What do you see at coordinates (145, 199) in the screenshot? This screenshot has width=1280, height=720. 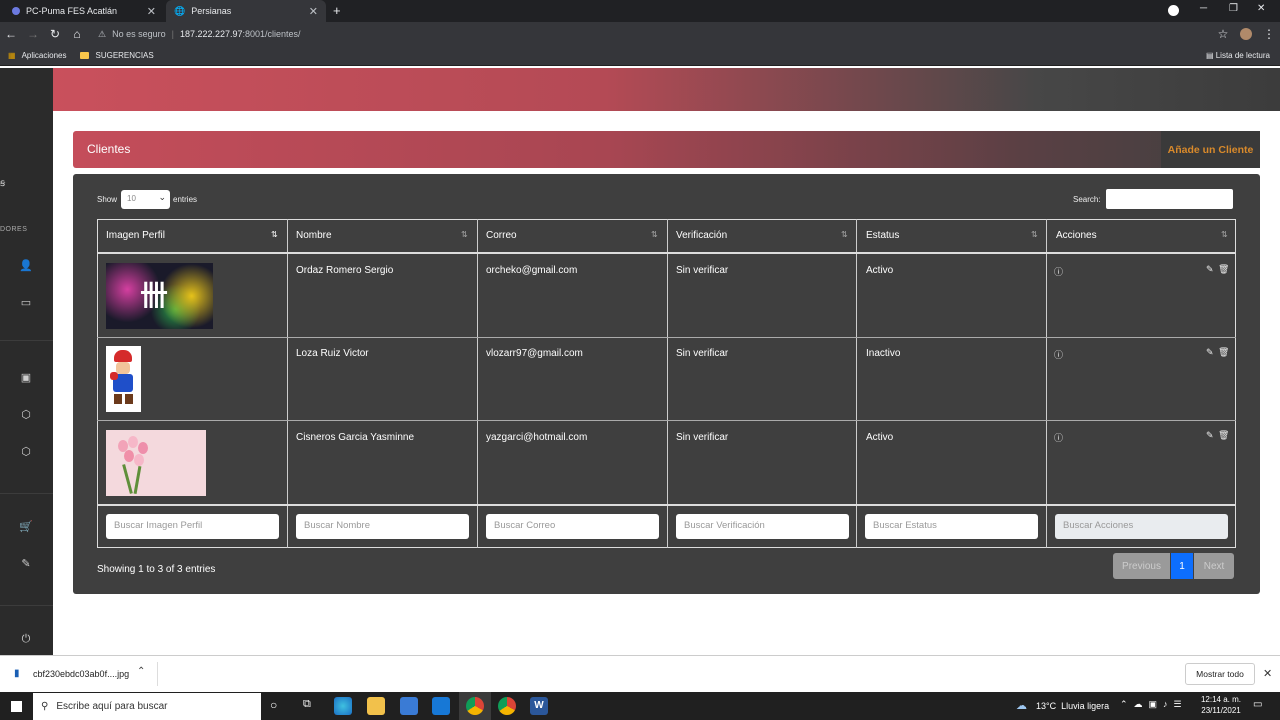 I see `entries-length-select: 10 ⌄` at bounding box center [145, 199].